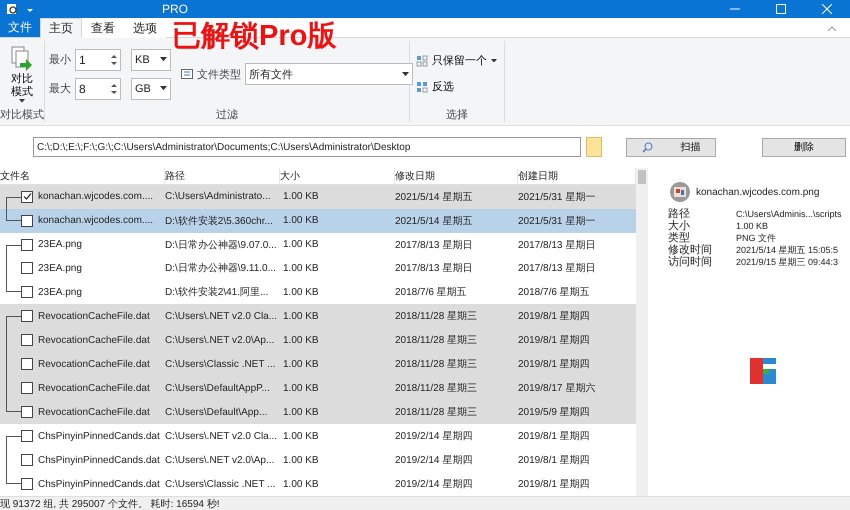  What do you see at coordinates (227, 115) in the screenshot?
I see `group-label: 过滤` at bounding box center [227, 115].